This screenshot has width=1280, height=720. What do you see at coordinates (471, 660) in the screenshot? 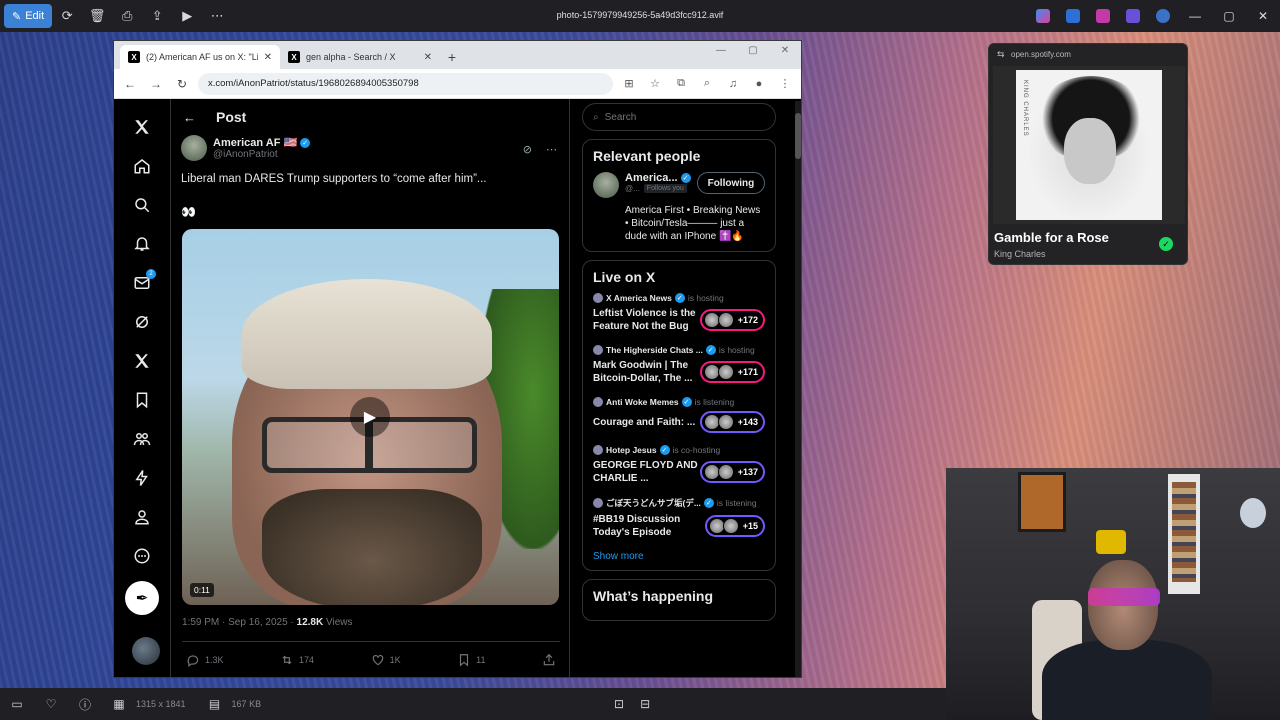
I see `bookmark-button: 11` at bounding box center [471, 660].